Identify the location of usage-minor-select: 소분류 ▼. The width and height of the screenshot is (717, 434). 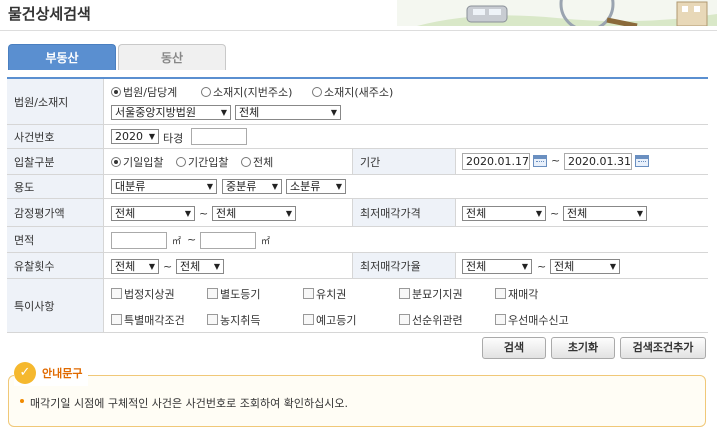
(316, 186).